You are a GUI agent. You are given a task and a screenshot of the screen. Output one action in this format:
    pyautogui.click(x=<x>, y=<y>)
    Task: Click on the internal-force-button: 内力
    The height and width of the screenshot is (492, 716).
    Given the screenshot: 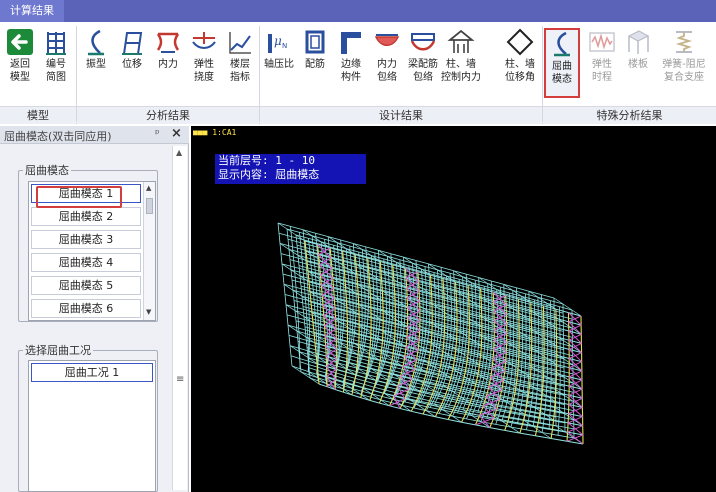 What is the action you would take?
    pyautogui.click(x=168, y=61)
    